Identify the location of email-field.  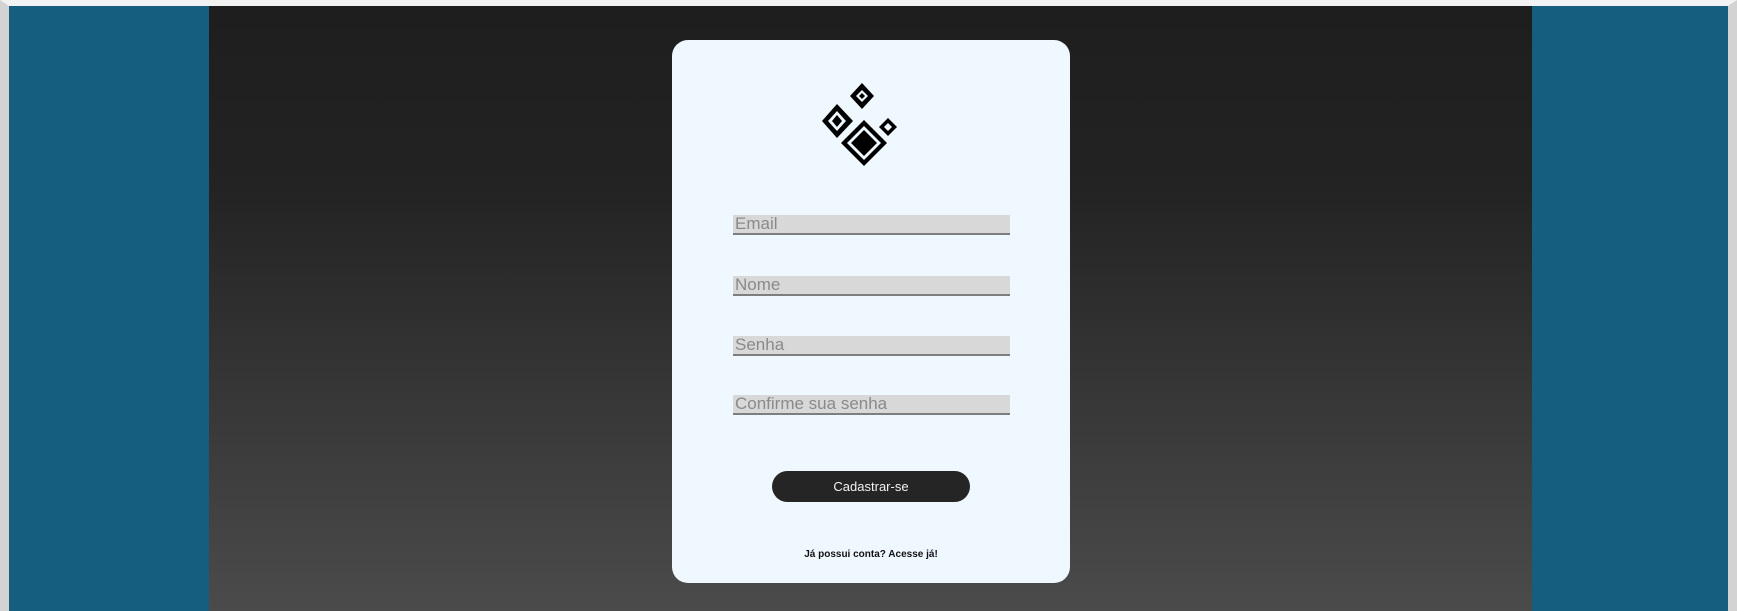
(871, 225).